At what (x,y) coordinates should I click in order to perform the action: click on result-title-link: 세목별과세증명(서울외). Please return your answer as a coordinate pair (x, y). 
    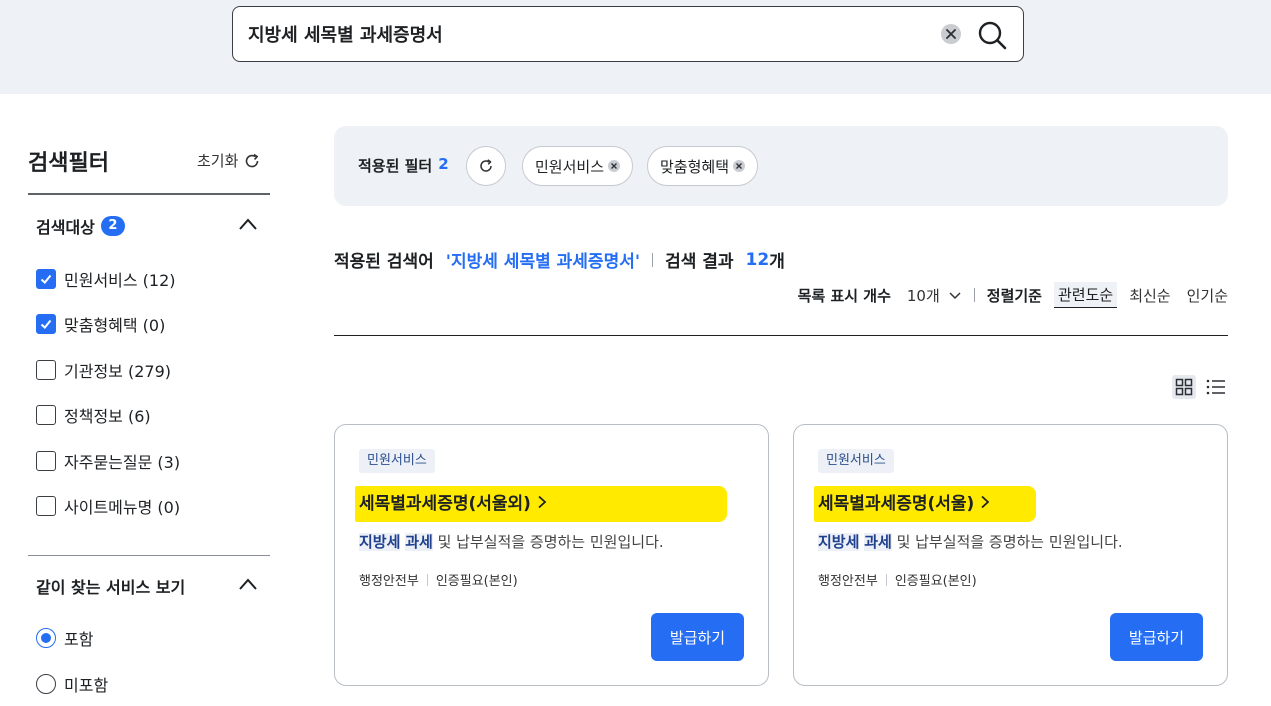
    Looking at the image, I should click on (453, 501).